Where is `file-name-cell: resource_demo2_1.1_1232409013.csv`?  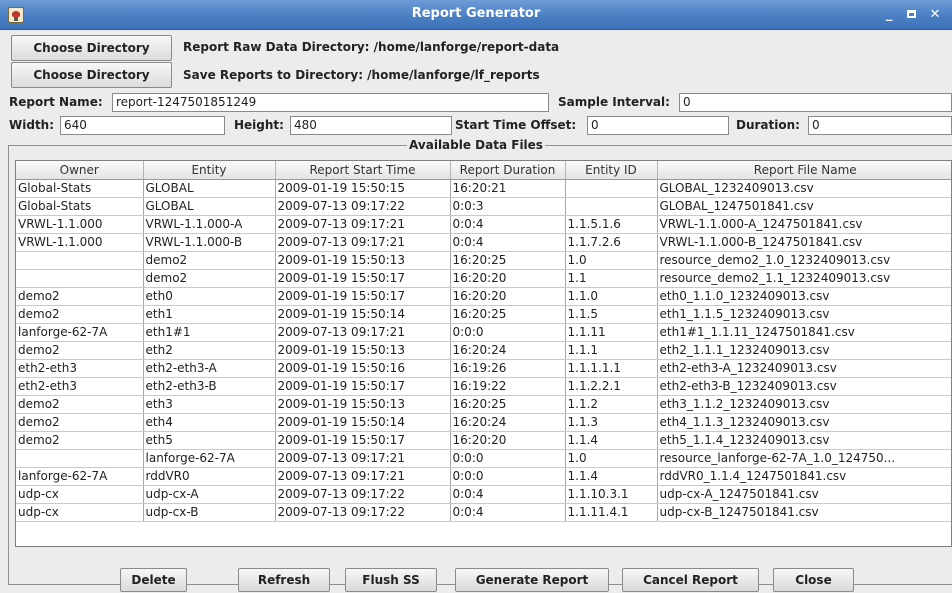 file-name-cell: resource_demo2_1.1_1232409013.csv is located at coordinates (804, 278).